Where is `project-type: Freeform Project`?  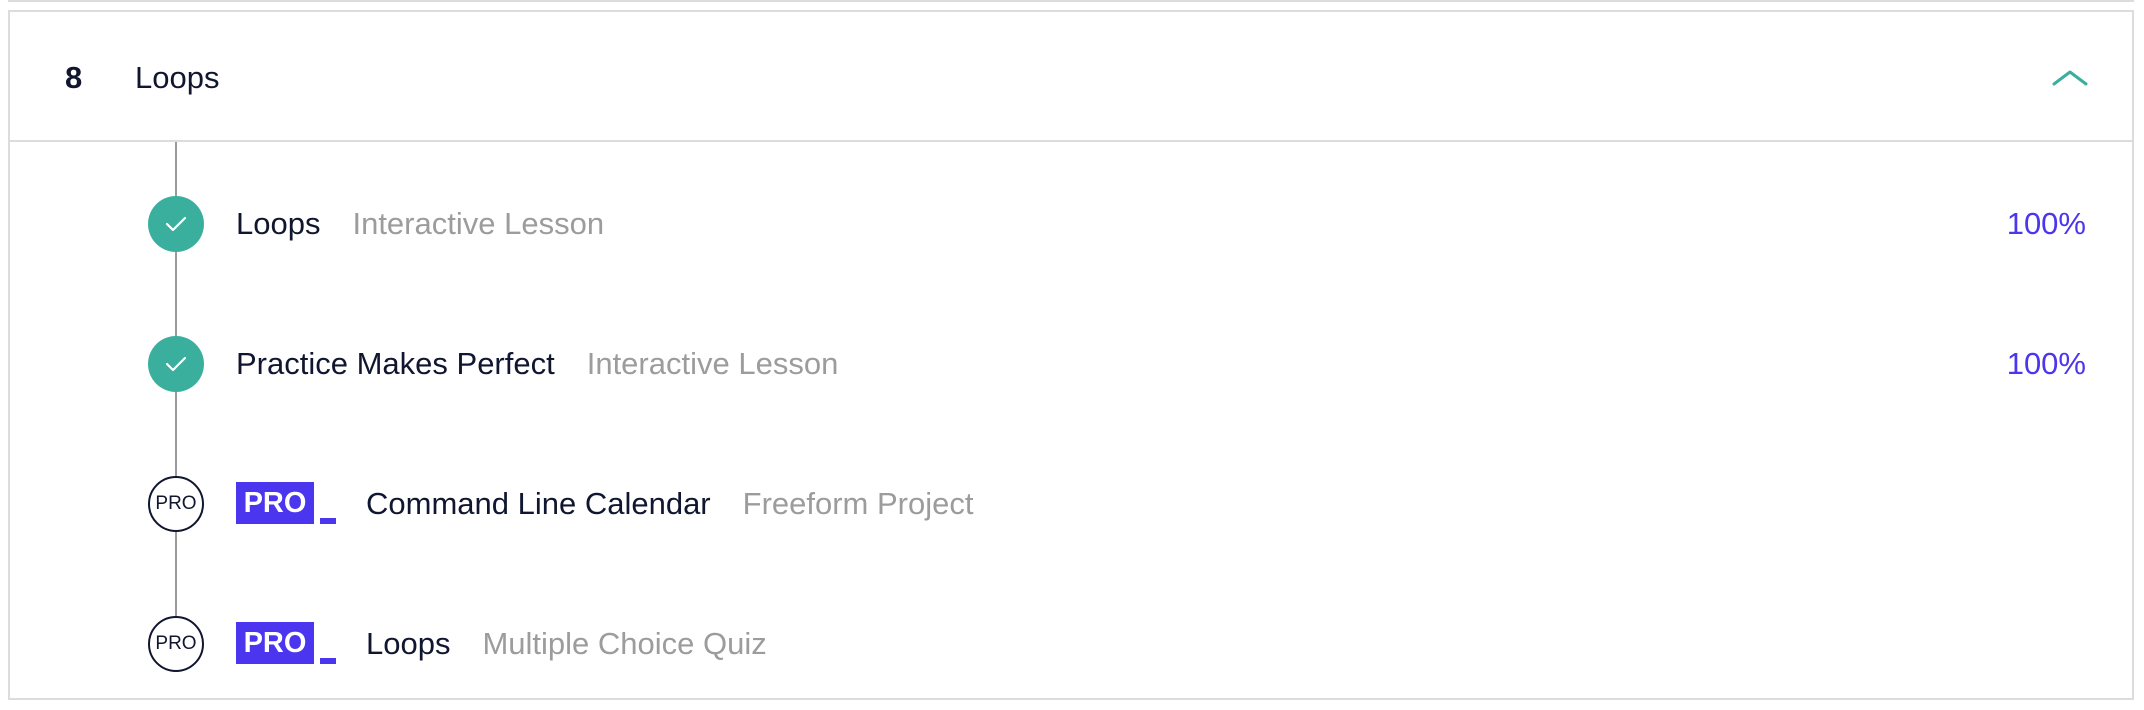 project-type: Freeform Project is located at coordinates (858, 503).